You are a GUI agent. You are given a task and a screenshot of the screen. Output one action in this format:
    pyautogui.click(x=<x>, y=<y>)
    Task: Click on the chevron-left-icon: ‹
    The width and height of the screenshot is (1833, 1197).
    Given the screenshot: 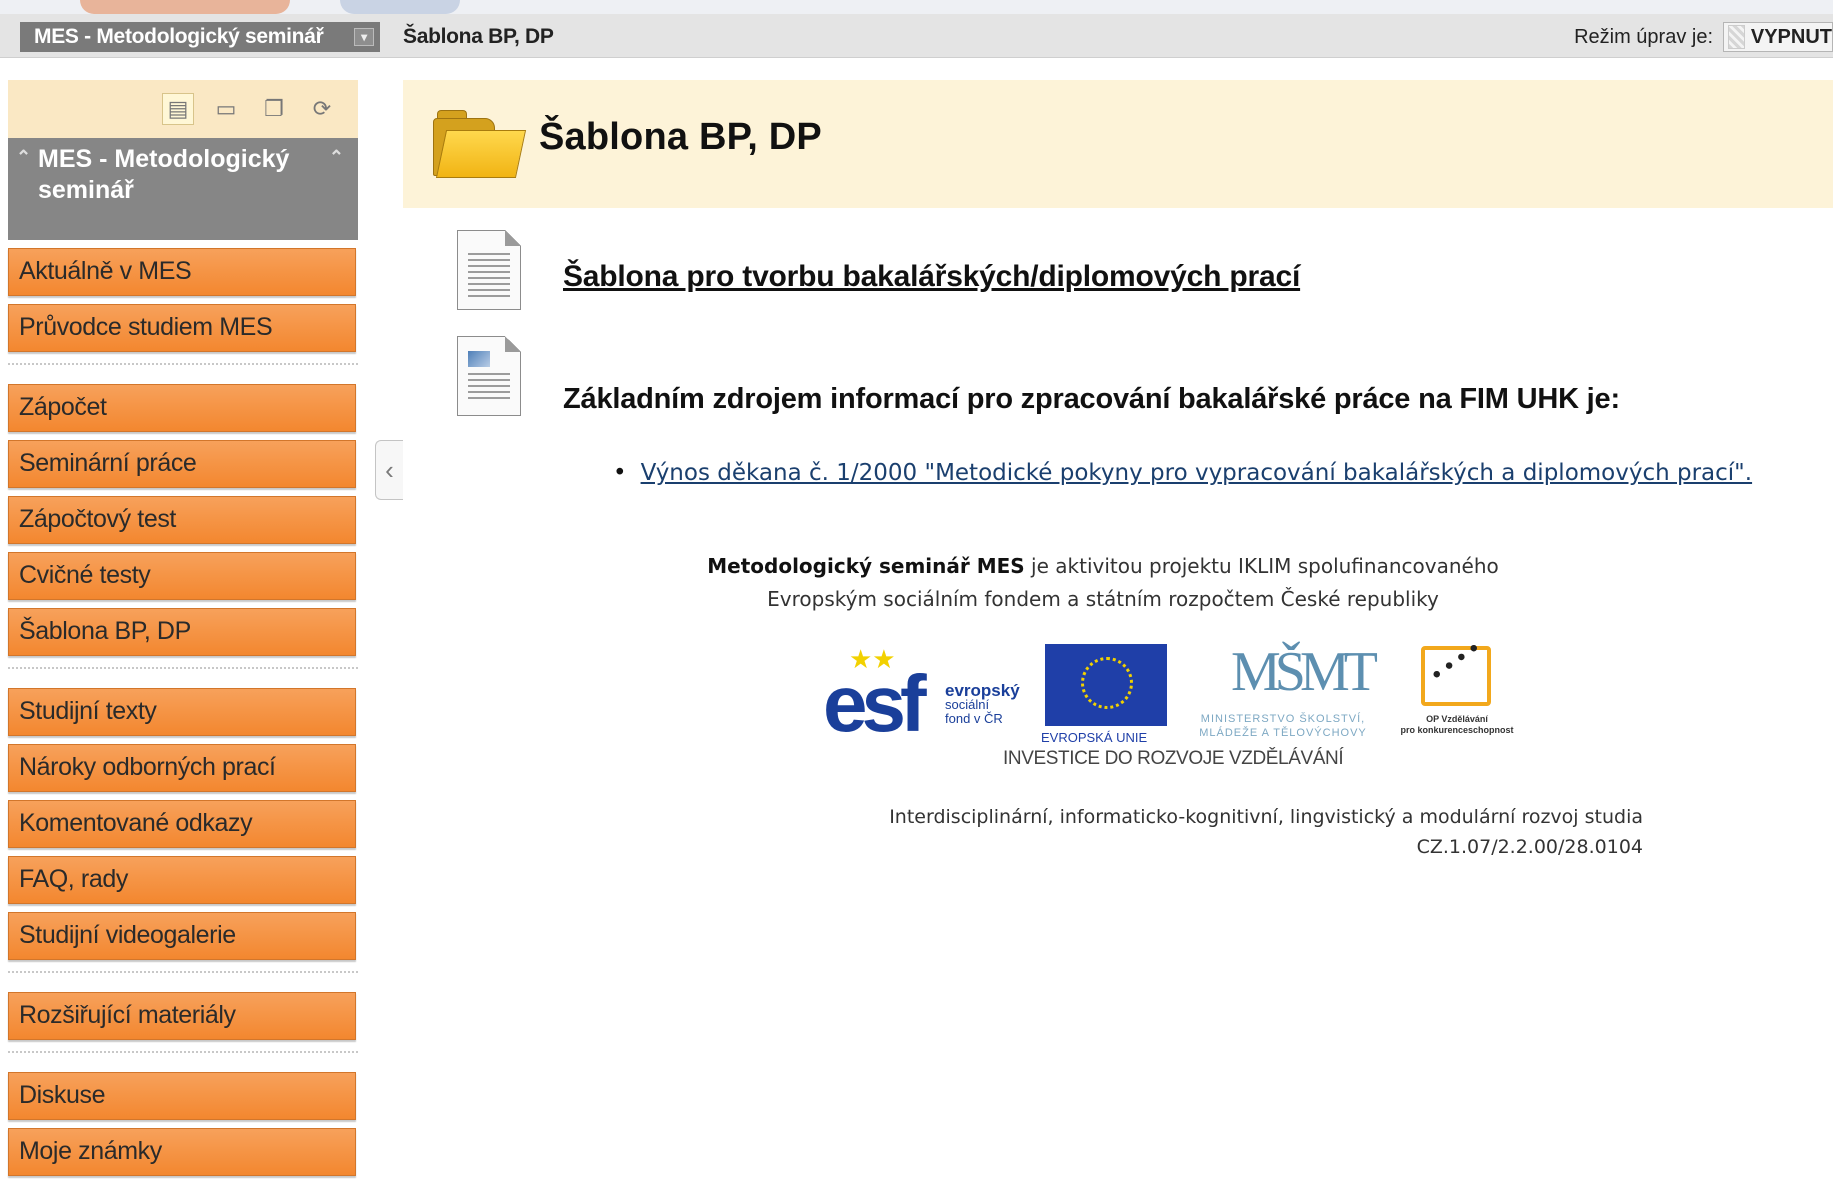 What is the action you would take?
    pyautogui.click(x=389, y=469)
    